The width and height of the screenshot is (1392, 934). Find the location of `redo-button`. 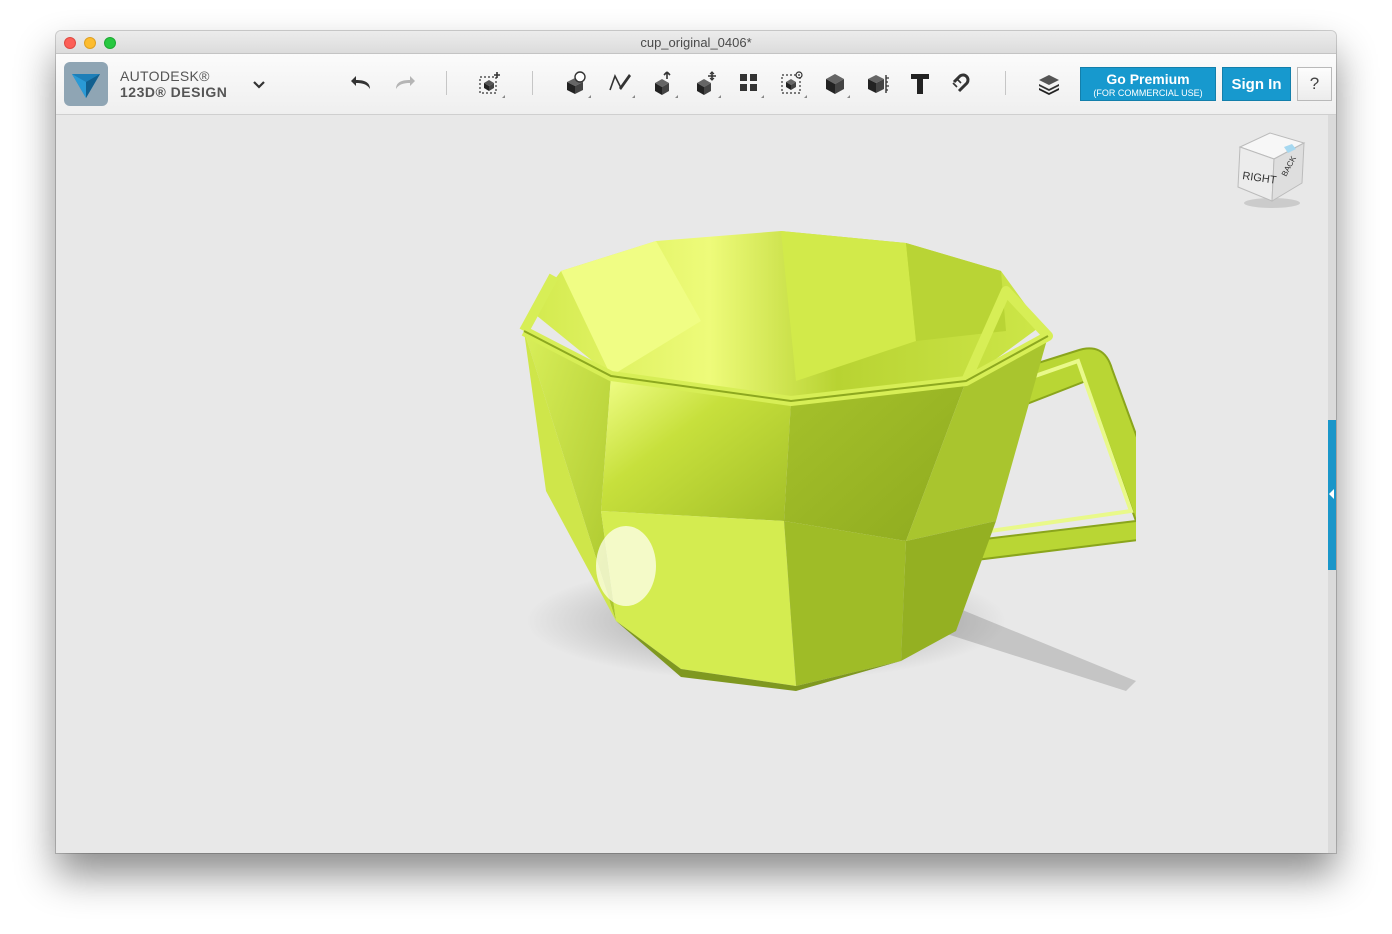

redo-button is located at coordinates (404, 83).